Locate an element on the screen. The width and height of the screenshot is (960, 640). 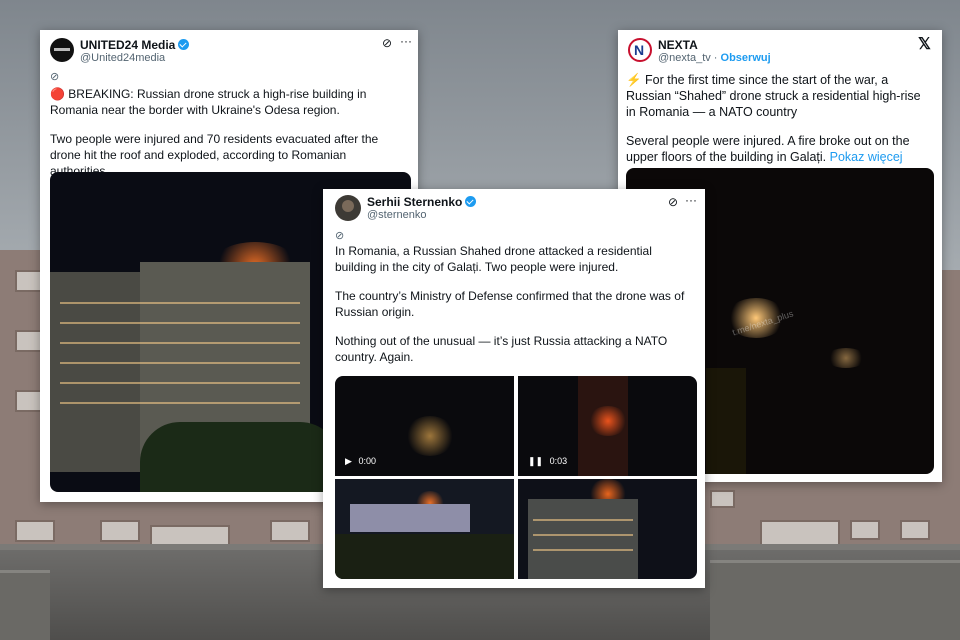
avatar: N is located at coordinates (640, 50).